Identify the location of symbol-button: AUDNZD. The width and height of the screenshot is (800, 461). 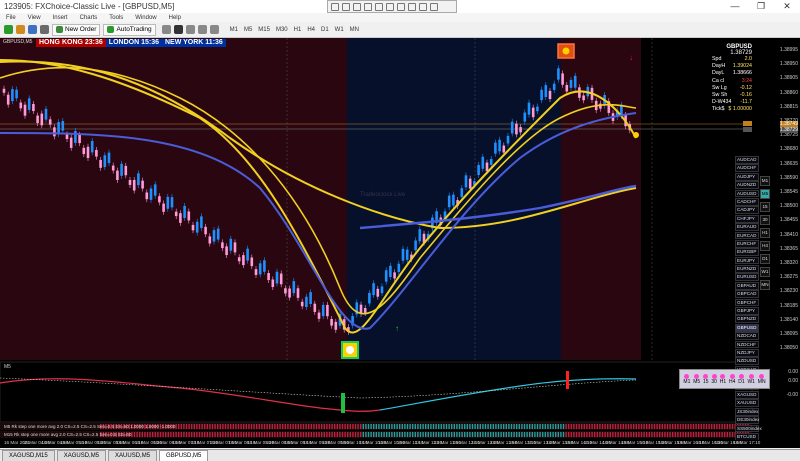
(747, 185).